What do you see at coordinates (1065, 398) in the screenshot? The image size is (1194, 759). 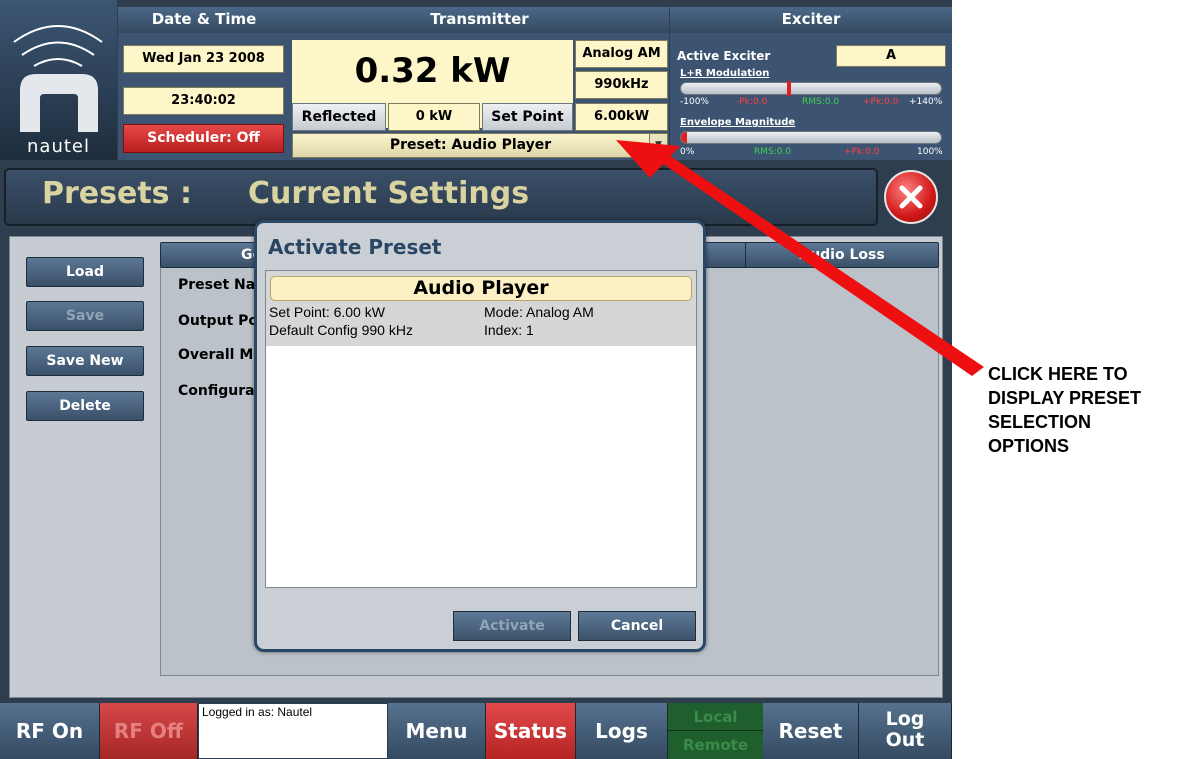 I see `annotation-line-2: DISPLAY PRESET` at bounding box center [1065, 398].